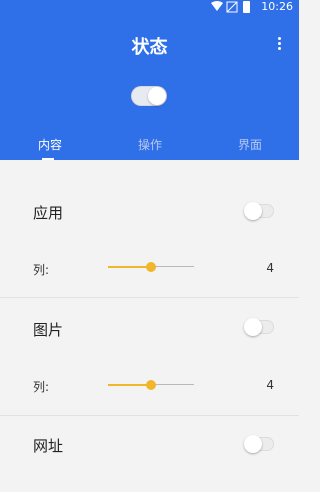 Image resolution: width=320 pixels, height=492 pixels. I want to click on section-label: 应用, so click(48, 213).